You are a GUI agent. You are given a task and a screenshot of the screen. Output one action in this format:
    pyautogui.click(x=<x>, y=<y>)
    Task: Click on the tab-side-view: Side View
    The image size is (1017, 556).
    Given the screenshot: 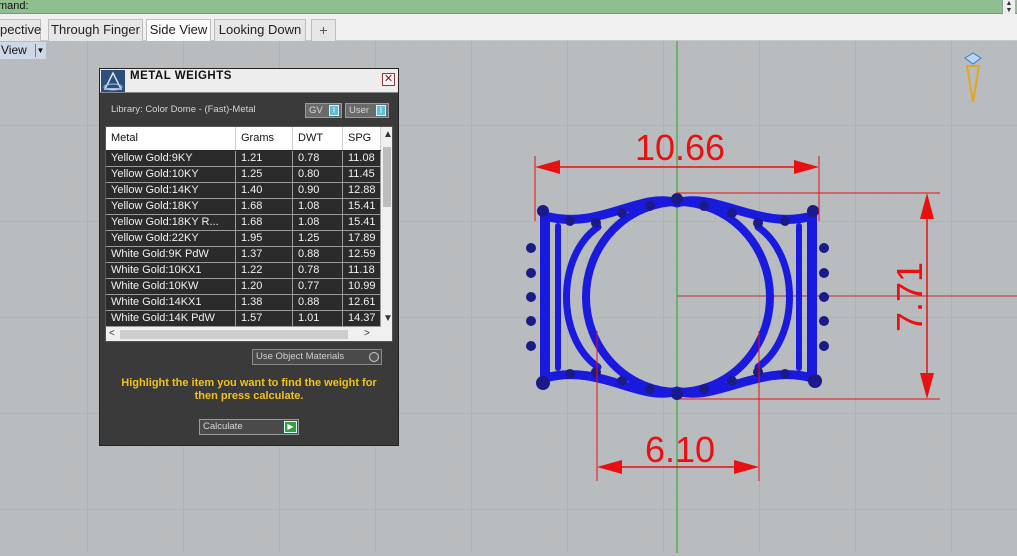 What is the action you would take?
    pyautogui.click(x=178, y=30)
    